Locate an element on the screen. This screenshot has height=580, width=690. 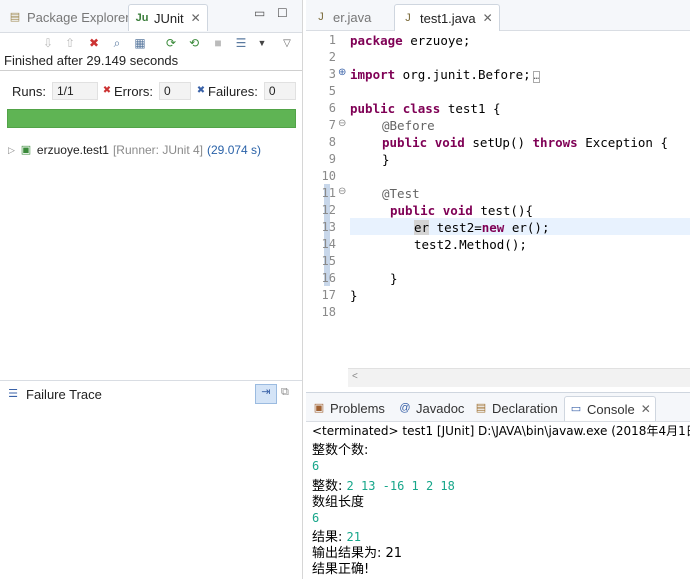
stop-icon: ■ is located at coordinates (218, 43).